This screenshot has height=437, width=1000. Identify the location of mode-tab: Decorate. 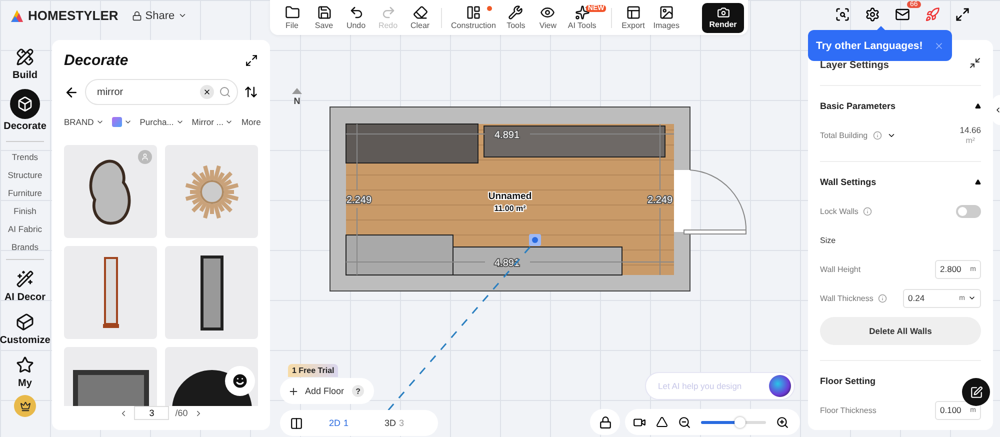
(25, 110).